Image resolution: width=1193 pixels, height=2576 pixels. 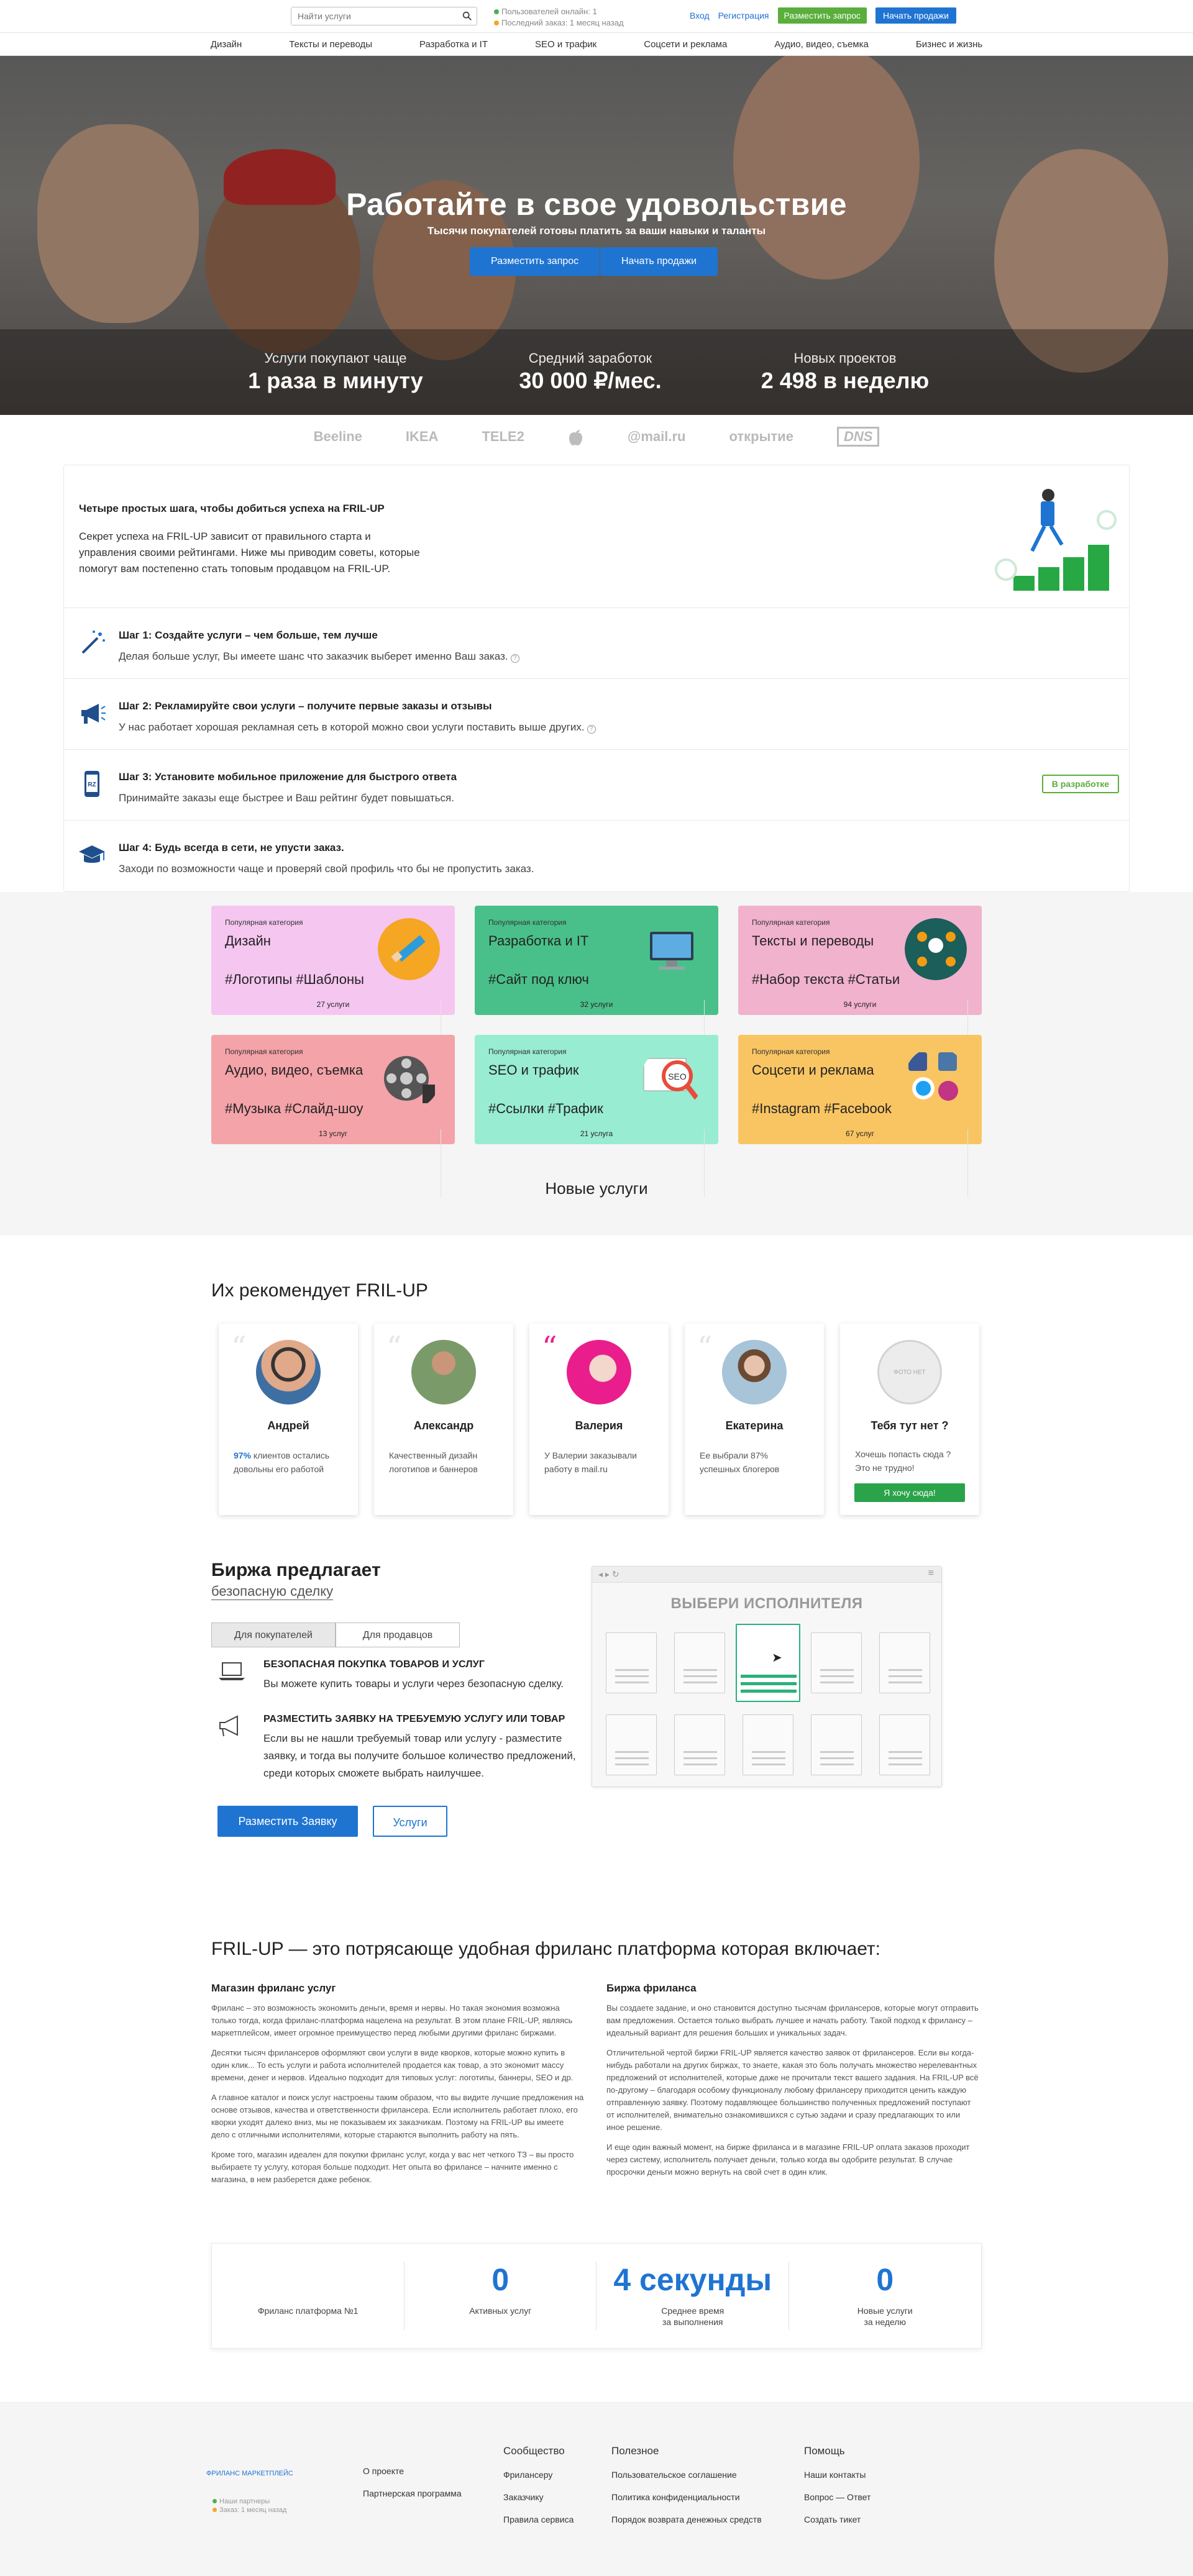 What do you see at coordinates (249, 2473) in the screenshot?
I see `footer-brand: ФРИЛАНС МАРКЕТПЛЕЙС` at bounding box center [249, 2473].